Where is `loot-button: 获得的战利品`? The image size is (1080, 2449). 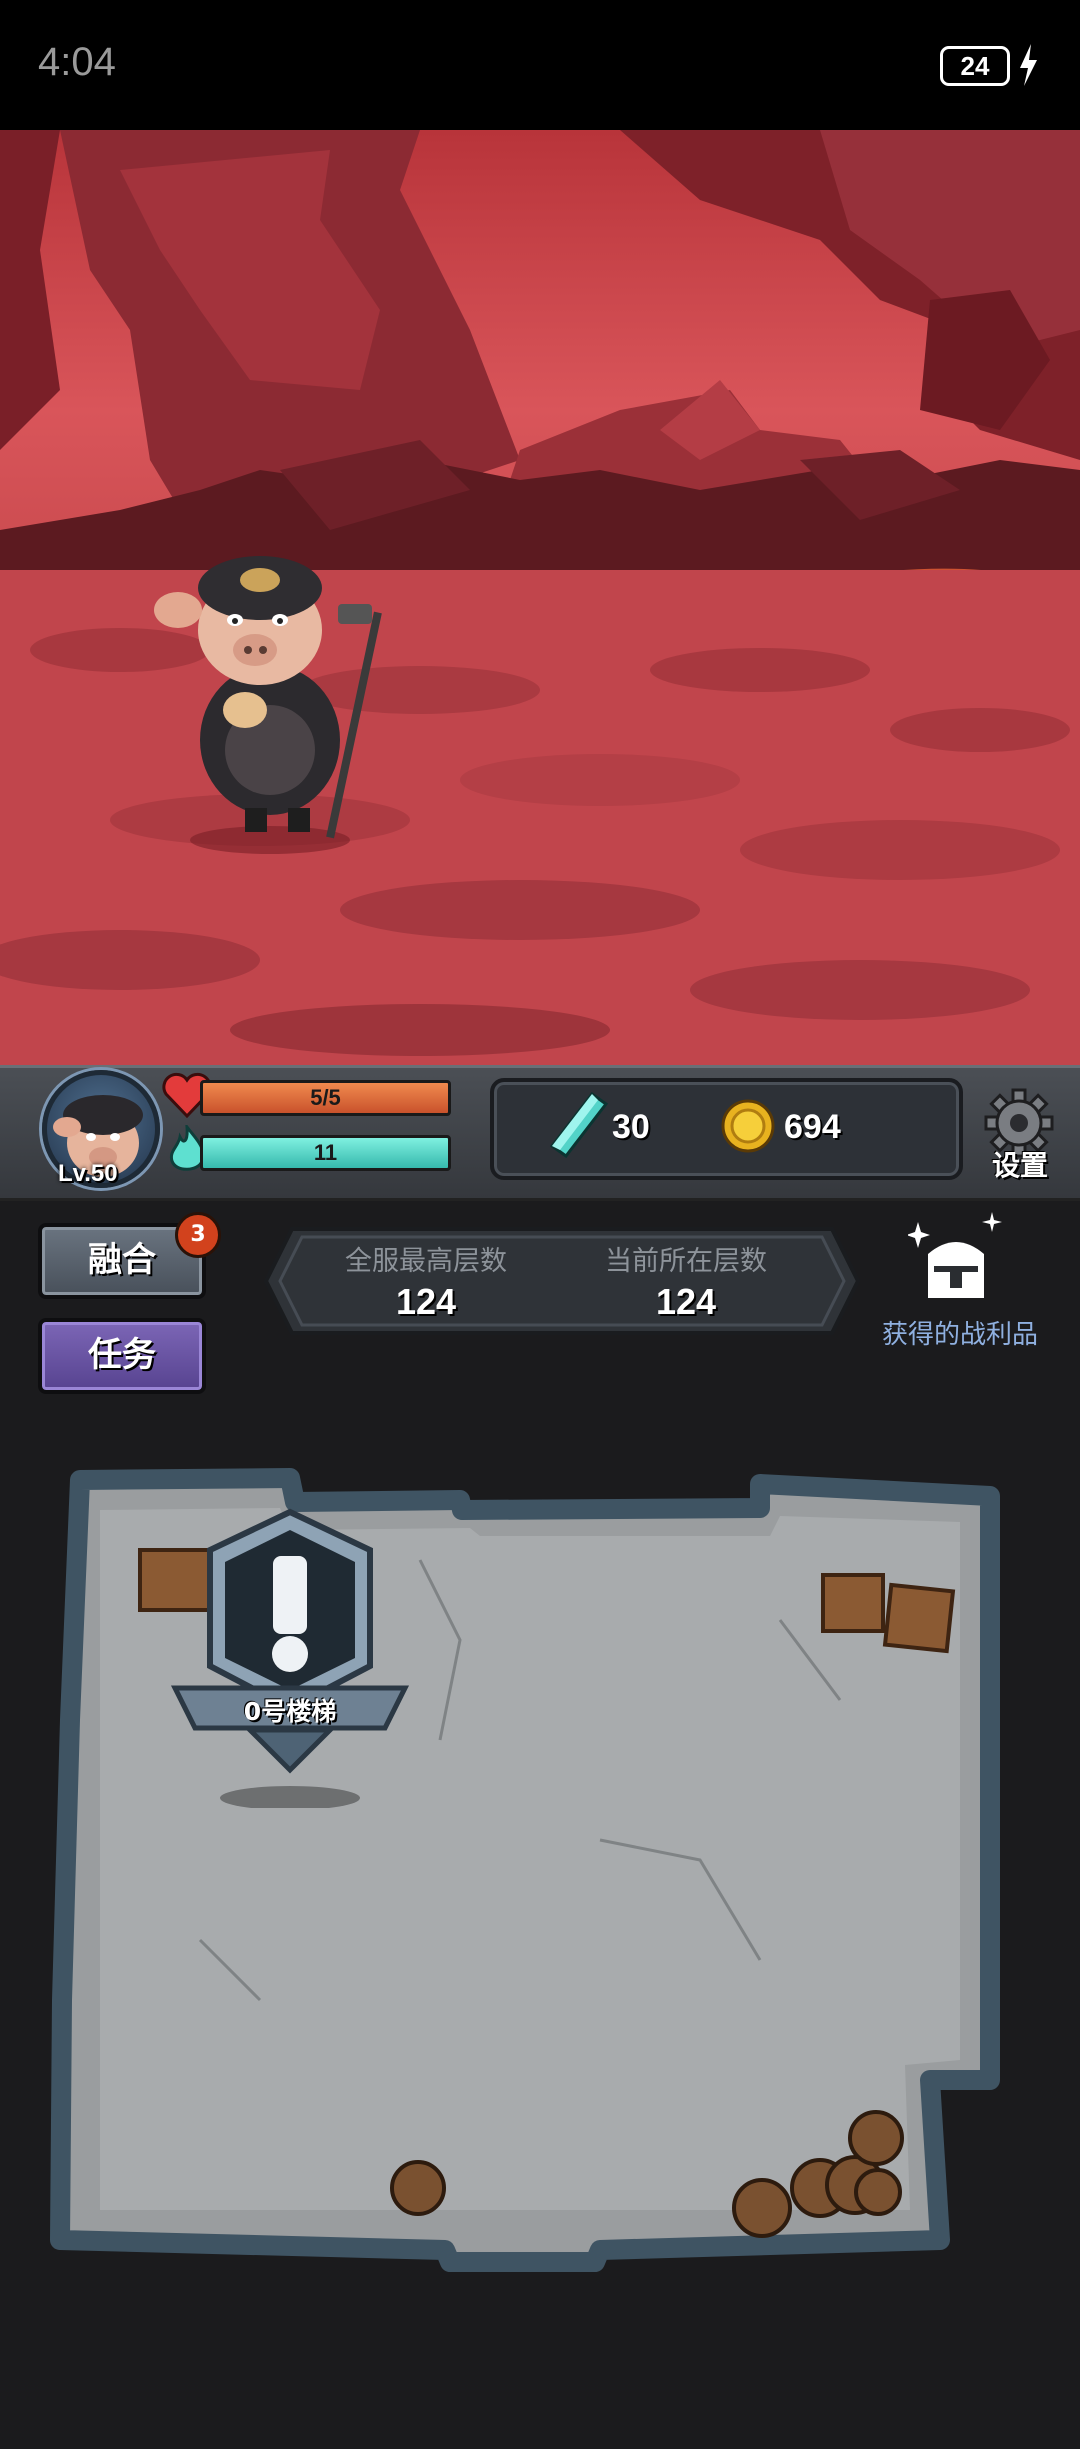
loot-button: 获得的战利品 is located at coordinates (960, 1280).